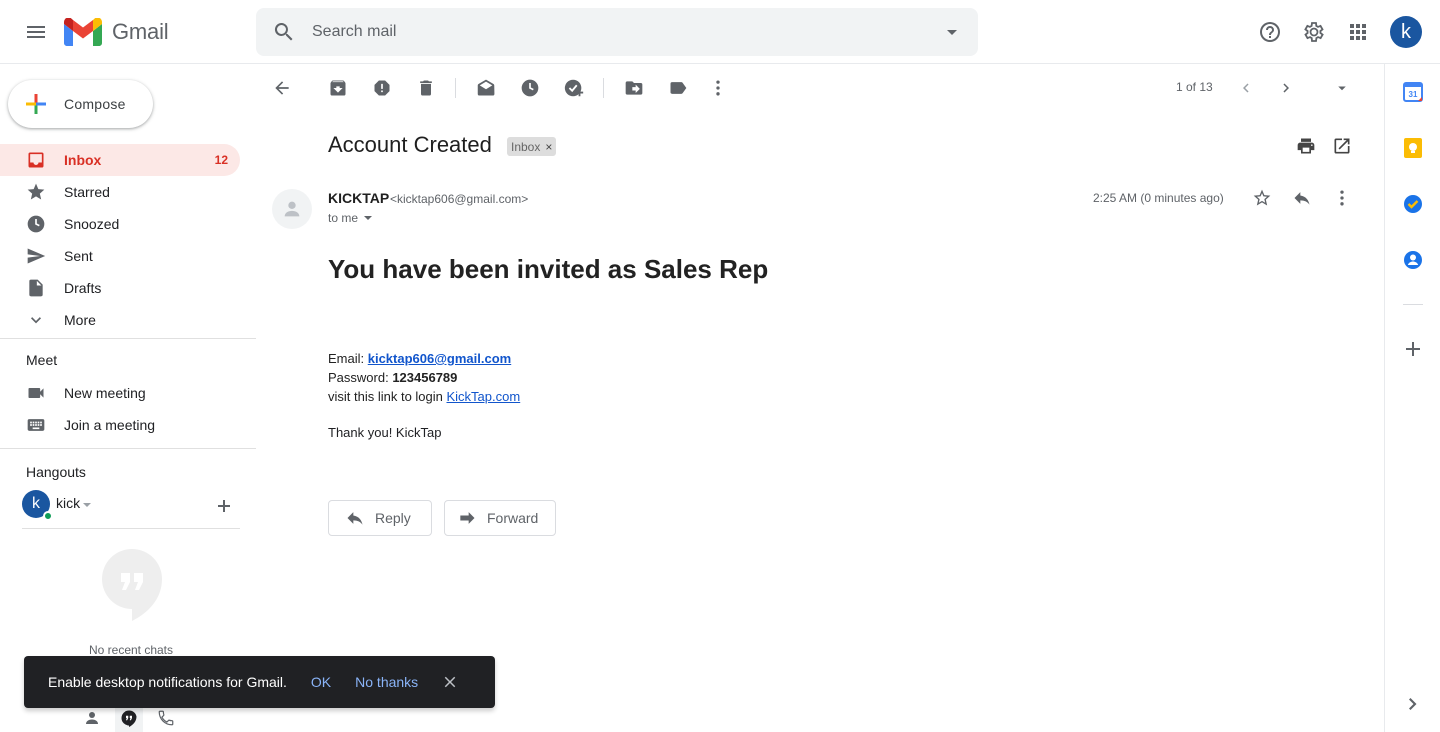 Image resolution: width=1440 pixels, height=732 pixels. Describe the element at coordinates (513, 518) in the screenshot. I see `forward-label: Forward` at that location.